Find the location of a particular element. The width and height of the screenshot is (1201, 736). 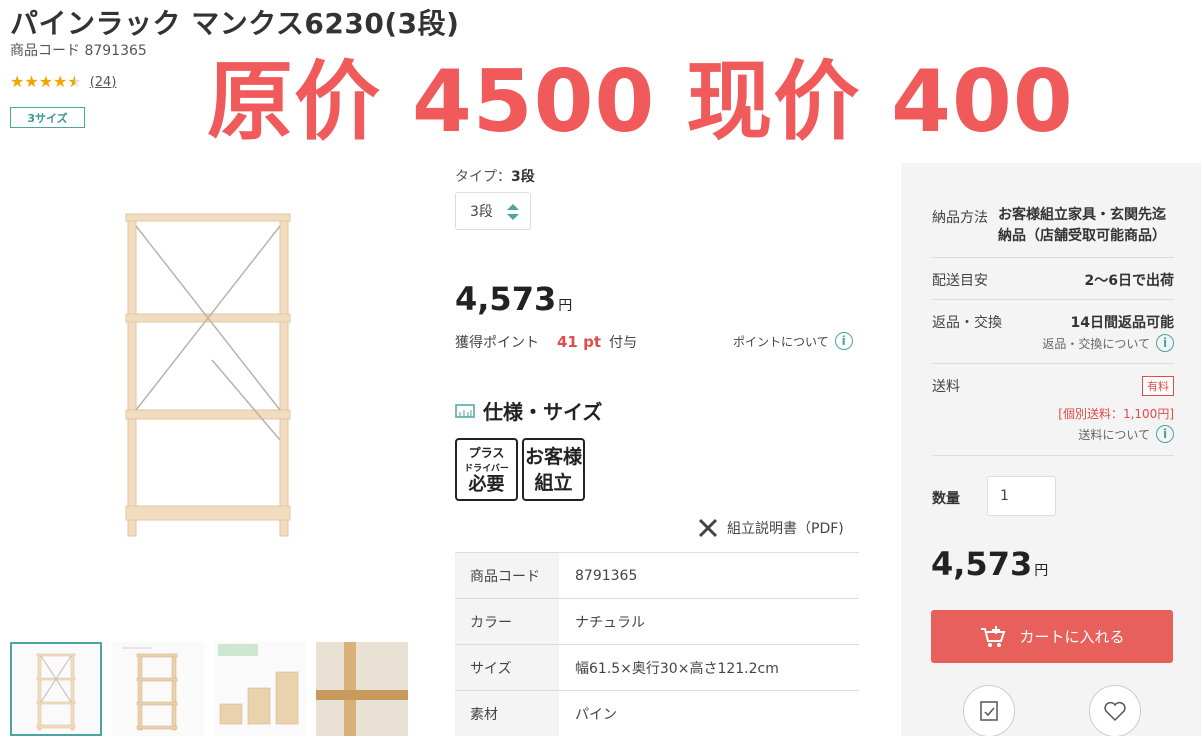

quantity-input is located at coordinates (1021, 496).